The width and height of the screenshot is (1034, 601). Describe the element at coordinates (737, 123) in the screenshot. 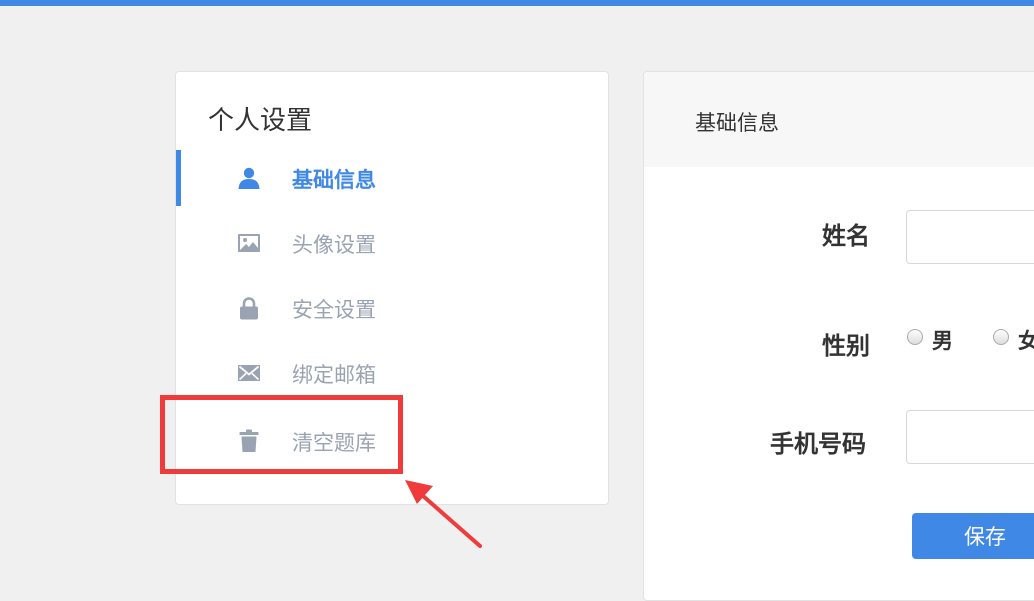

I see `panel-title: 基础信息` at that location.